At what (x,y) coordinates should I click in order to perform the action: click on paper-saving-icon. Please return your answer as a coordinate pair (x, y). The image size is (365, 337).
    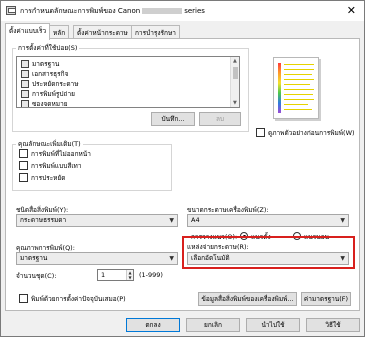
    Looking at the image, I should click on (25, 84).